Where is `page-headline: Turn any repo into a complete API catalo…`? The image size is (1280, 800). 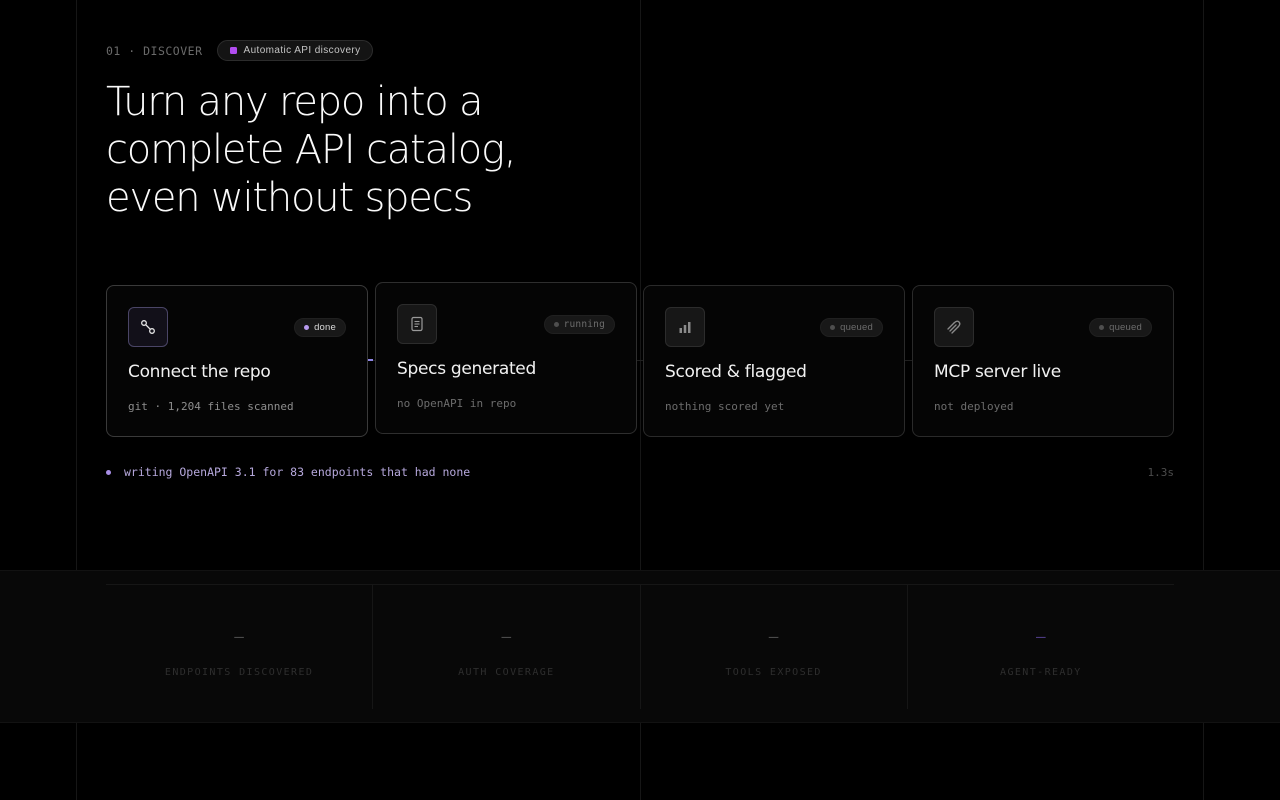
page-headline: Turn any repo into a complete API catalo… is located at coordinates (386, 150).